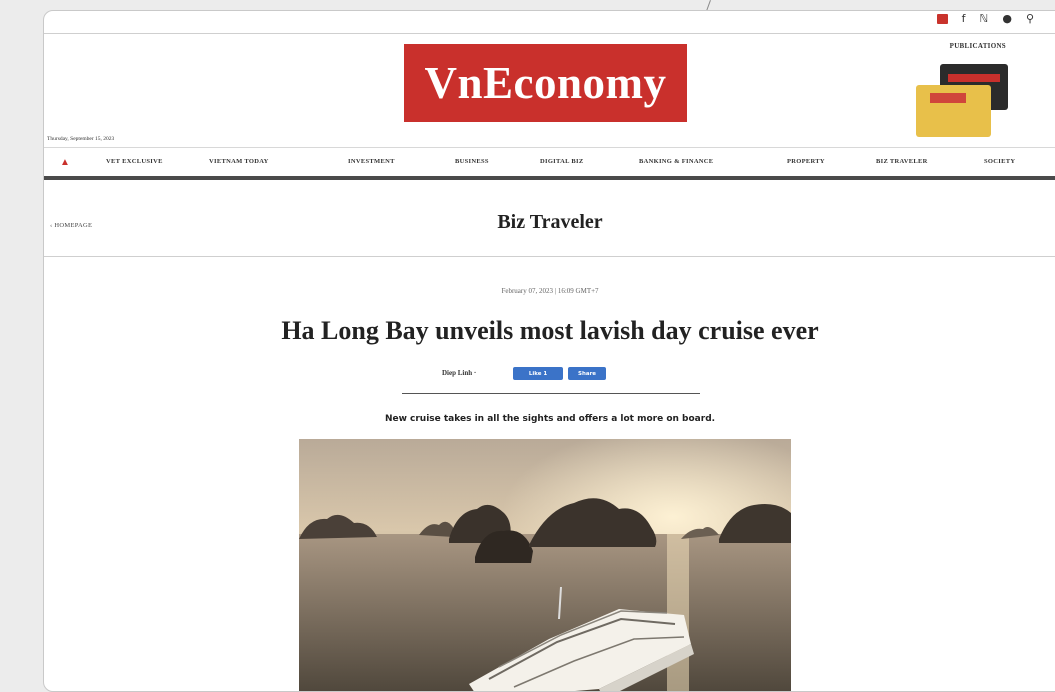 This screenshot has width=1055, height=692. I want to click on rss-icon: ℕ, so click(984, 19).